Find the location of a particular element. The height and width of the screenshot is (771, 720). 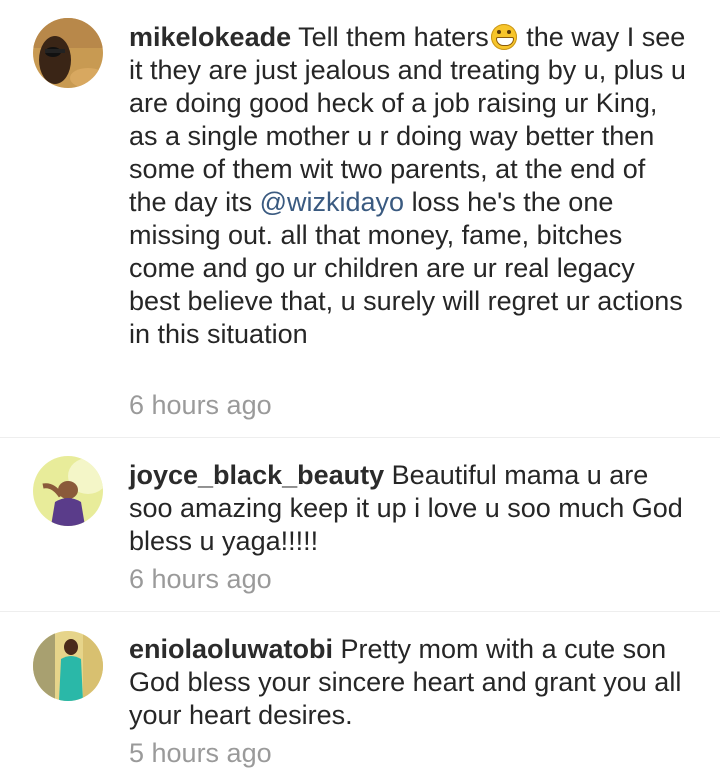

comment-body: Tell them haters is located at coordinates (393, 37).